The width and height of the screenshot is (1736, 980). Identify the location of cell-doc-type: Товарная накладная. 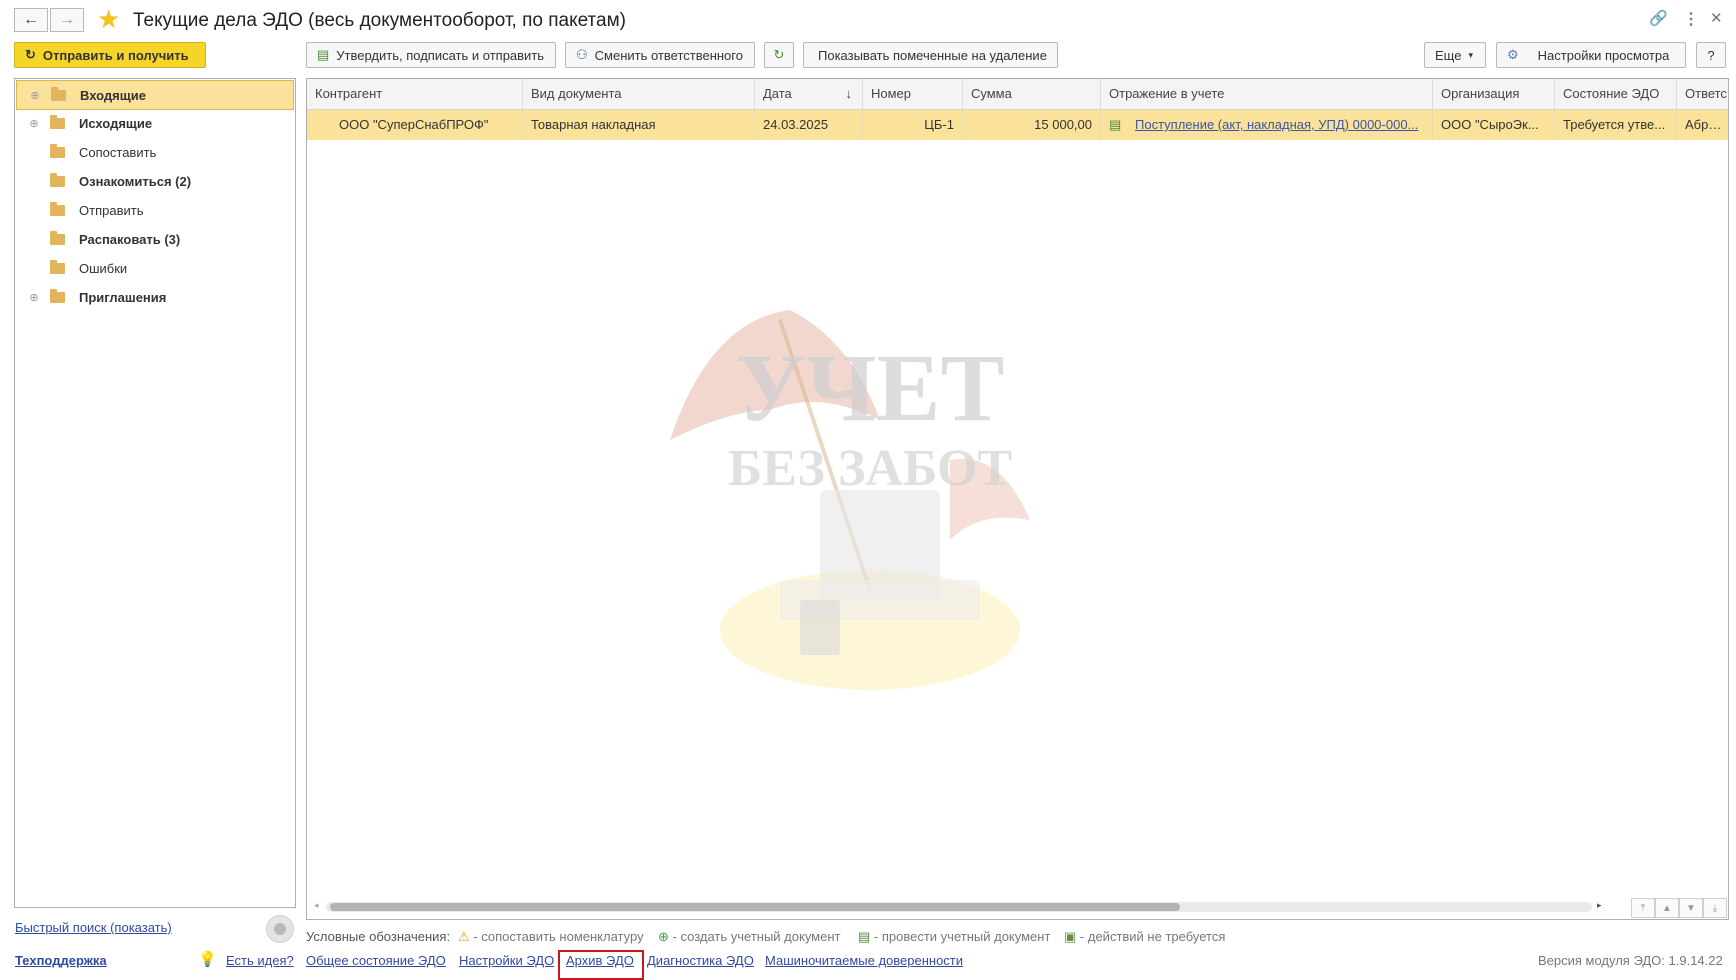
(639, 125).